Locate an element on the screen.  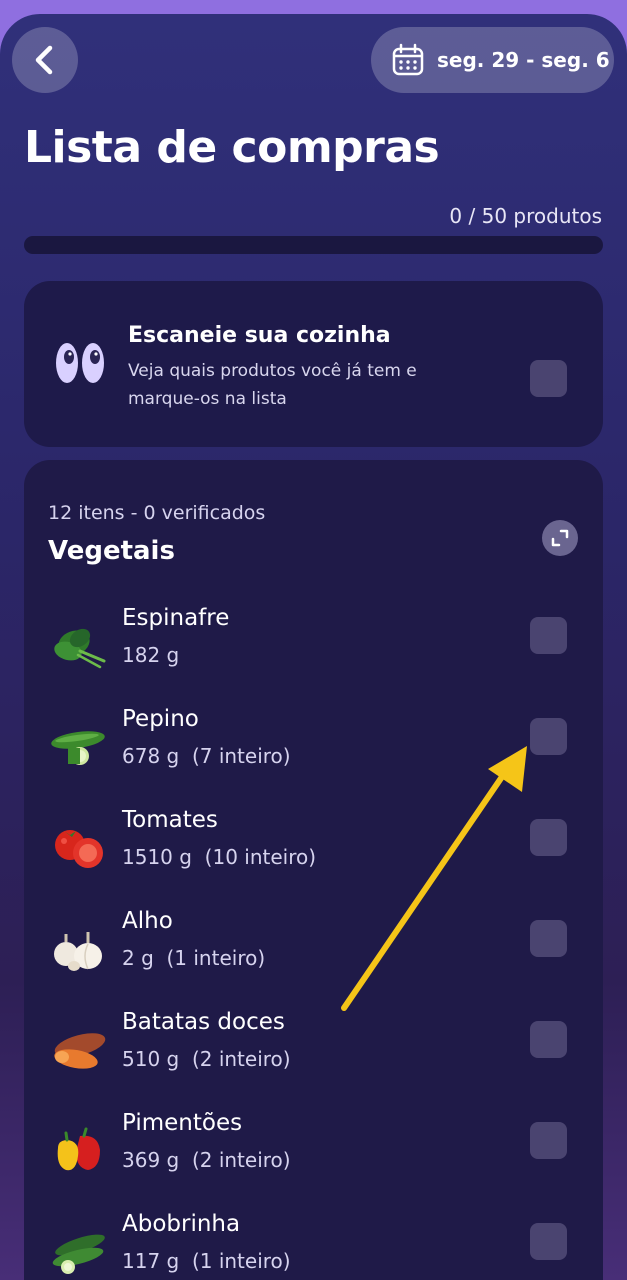
item-name: Tomates is located at coordinates (170, 820).